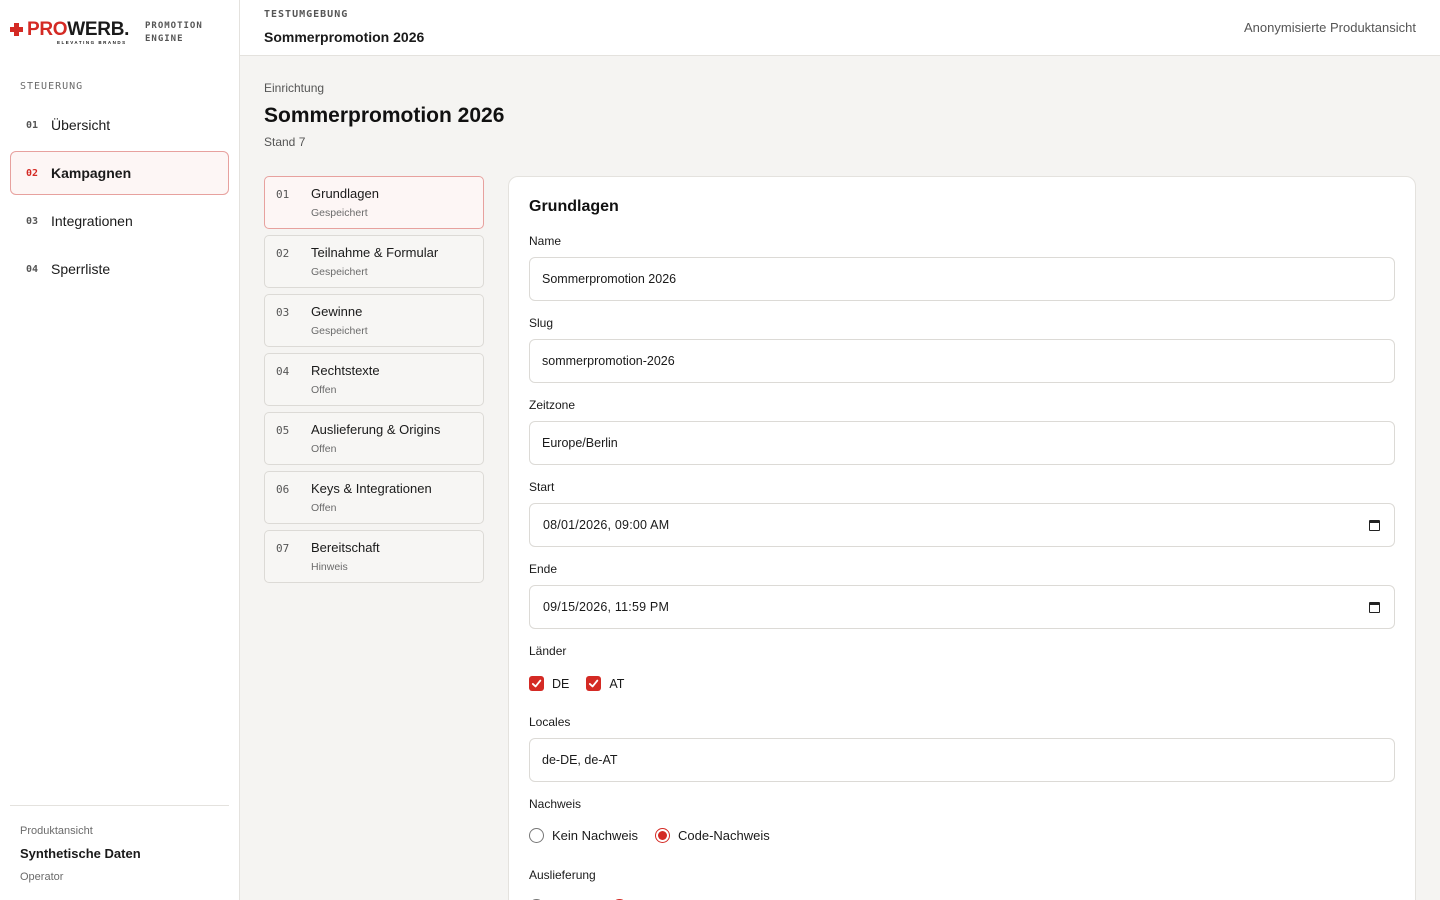 This screenshot has width=1440, height=900. Describe the element at coordinates (962, 525) in the screenshot. I see `start-datetime-input: 08/01/2026, 09:00 AM` at that location.